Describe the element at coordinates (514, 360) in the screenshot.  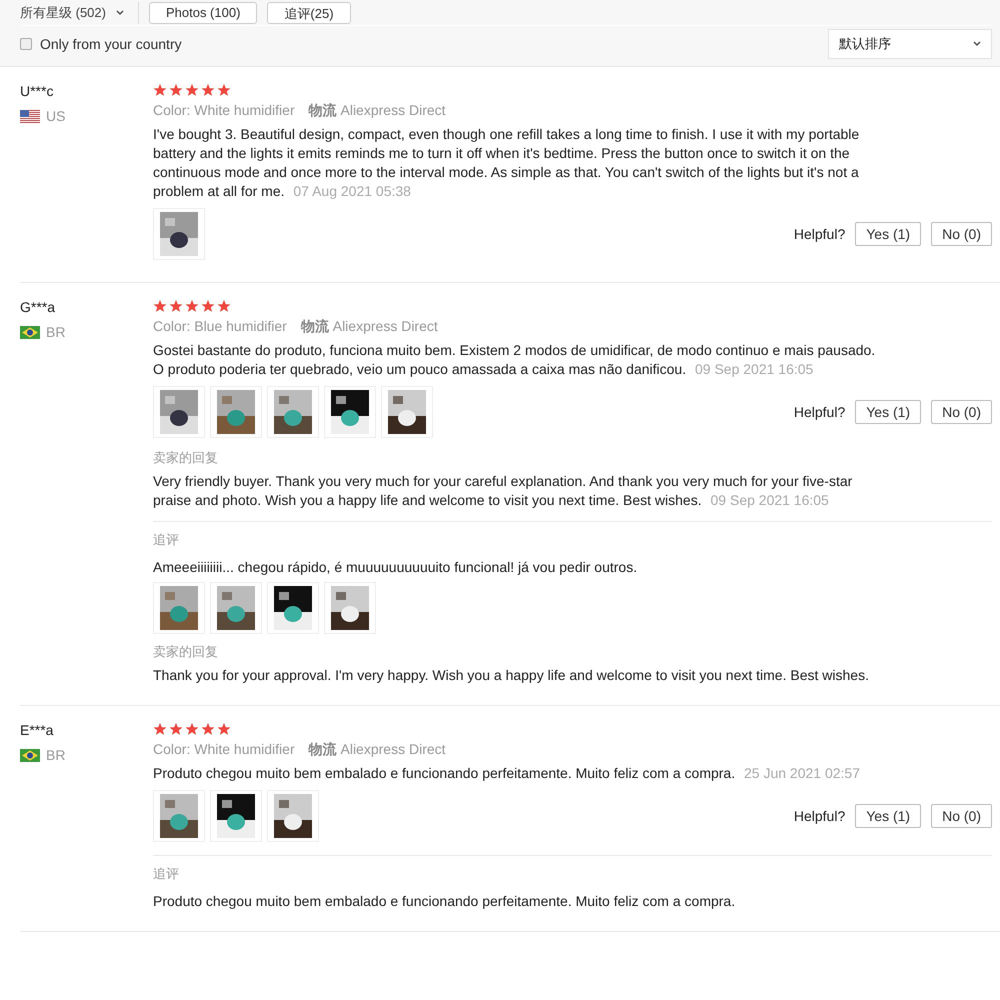
I see `review-text: Gostei bastante do produto, funciona muito bem. Existem 2 modos de umidificar, de modo continuo e mais pausado. O produto poderia ter quebrado, veio um pouco amassada a caixa mas não danificou. 09 Sep 2021 16:05` at that location.